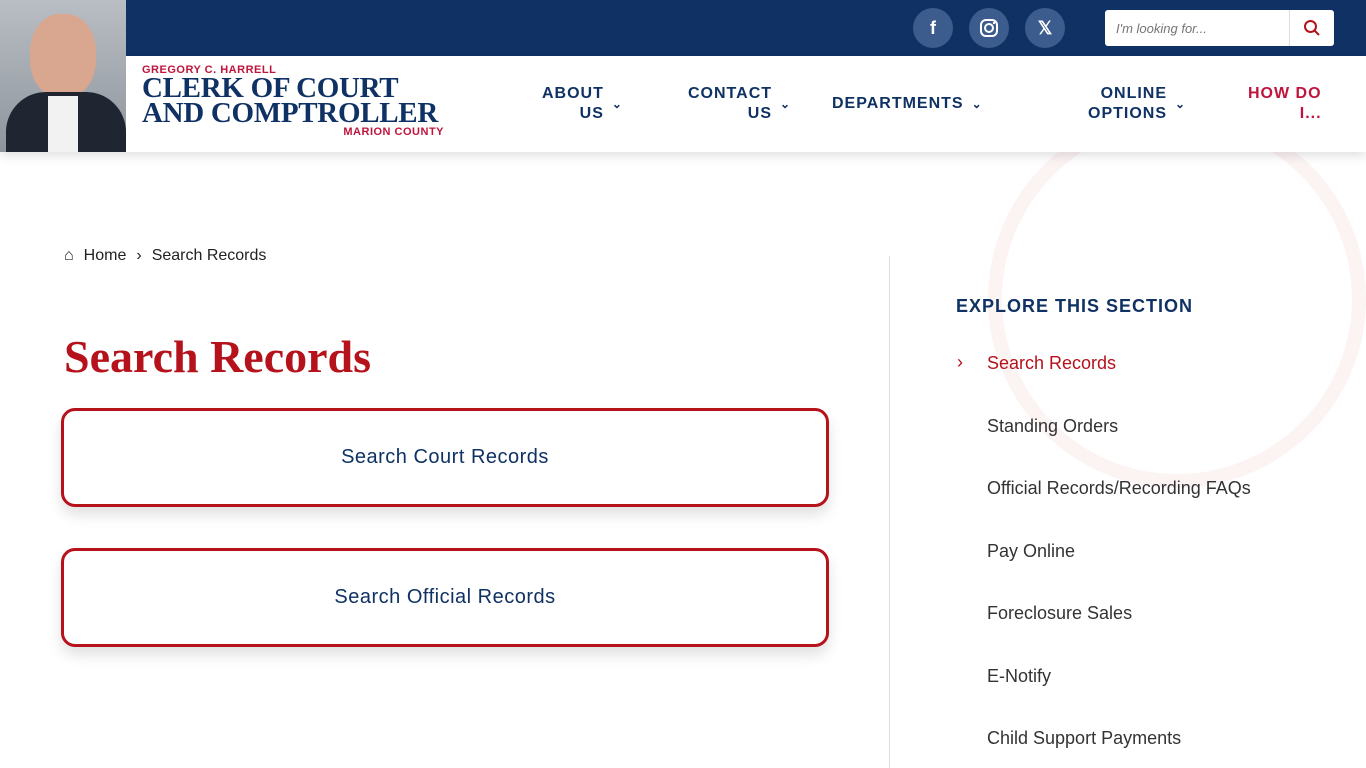  What do you see at coordinates (290, 113) in the screenshot?
I see `logo-title-2: AND COMPTROLLER` at bounding box center [290, 113].